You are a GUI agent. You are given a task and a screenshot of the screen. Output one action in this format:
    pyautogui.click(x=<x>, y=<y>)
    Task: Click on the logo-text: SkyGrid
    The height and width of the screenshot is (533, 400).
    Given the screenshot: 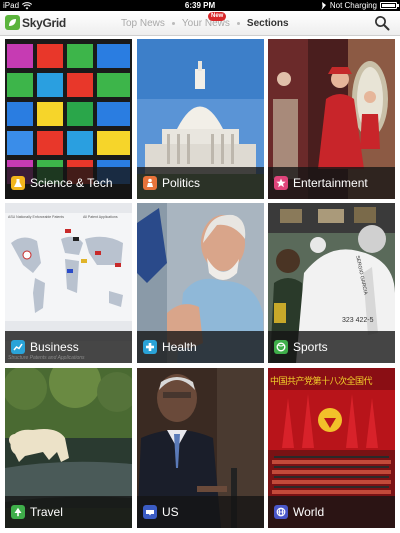 What is the action you would take?
    pyautogui.click(x=44, y=22)
    